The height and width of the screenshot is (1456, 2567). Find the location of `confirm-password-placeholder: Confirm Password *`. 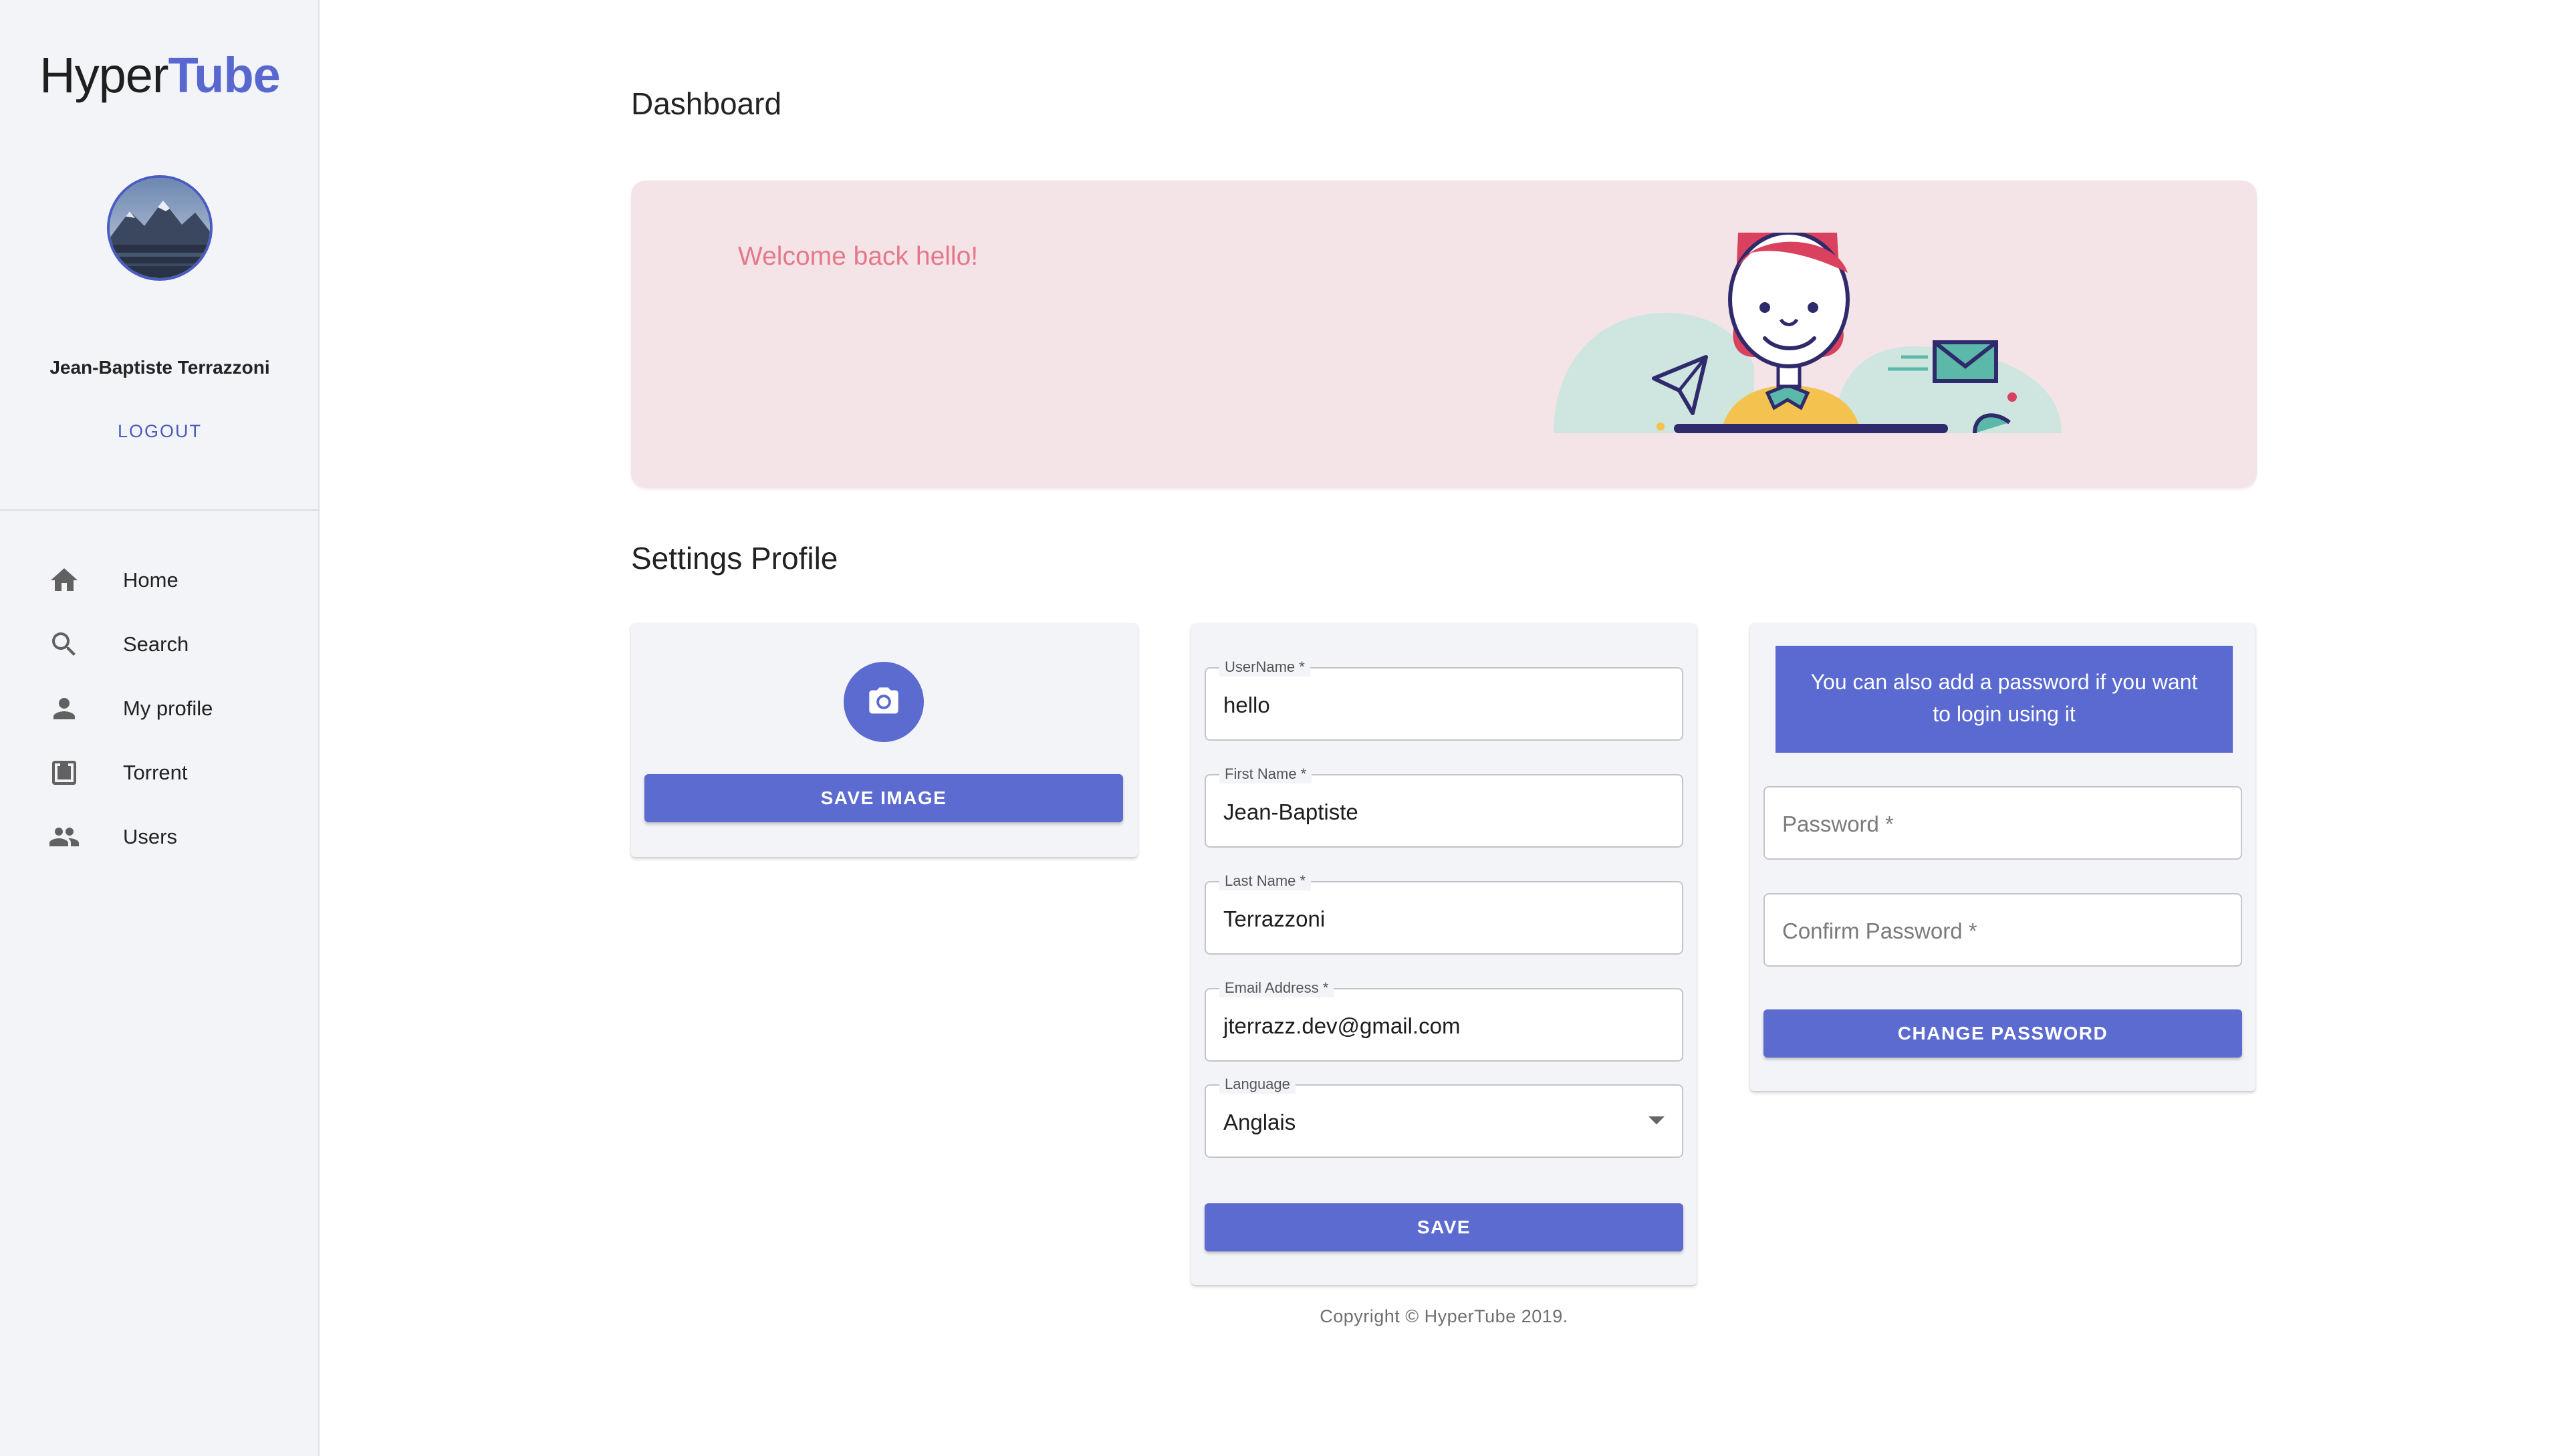

confirm-password-placeholder: Confirm Password * is located at coordinates (1879, 931).